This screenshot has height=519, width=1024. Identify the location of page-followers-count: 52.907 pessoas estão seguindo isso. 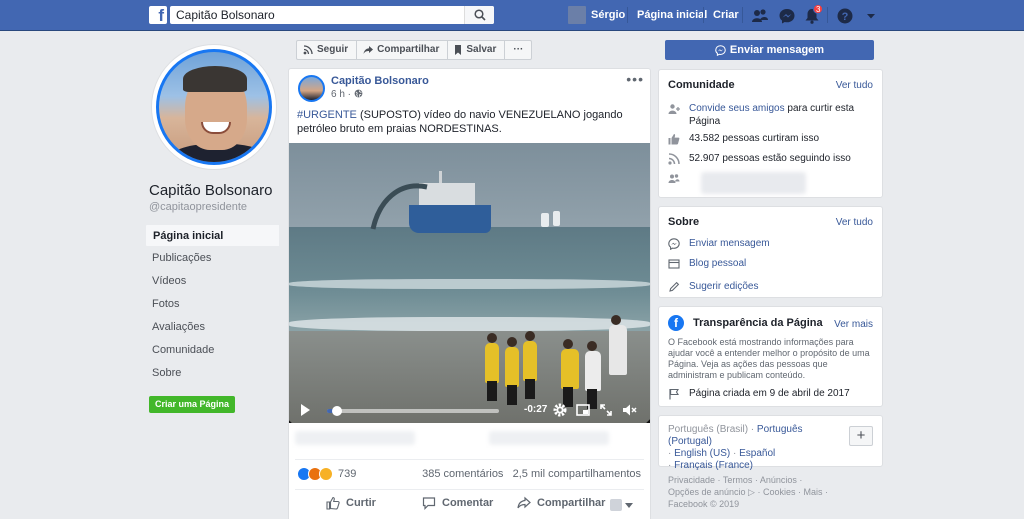
(770, 158).